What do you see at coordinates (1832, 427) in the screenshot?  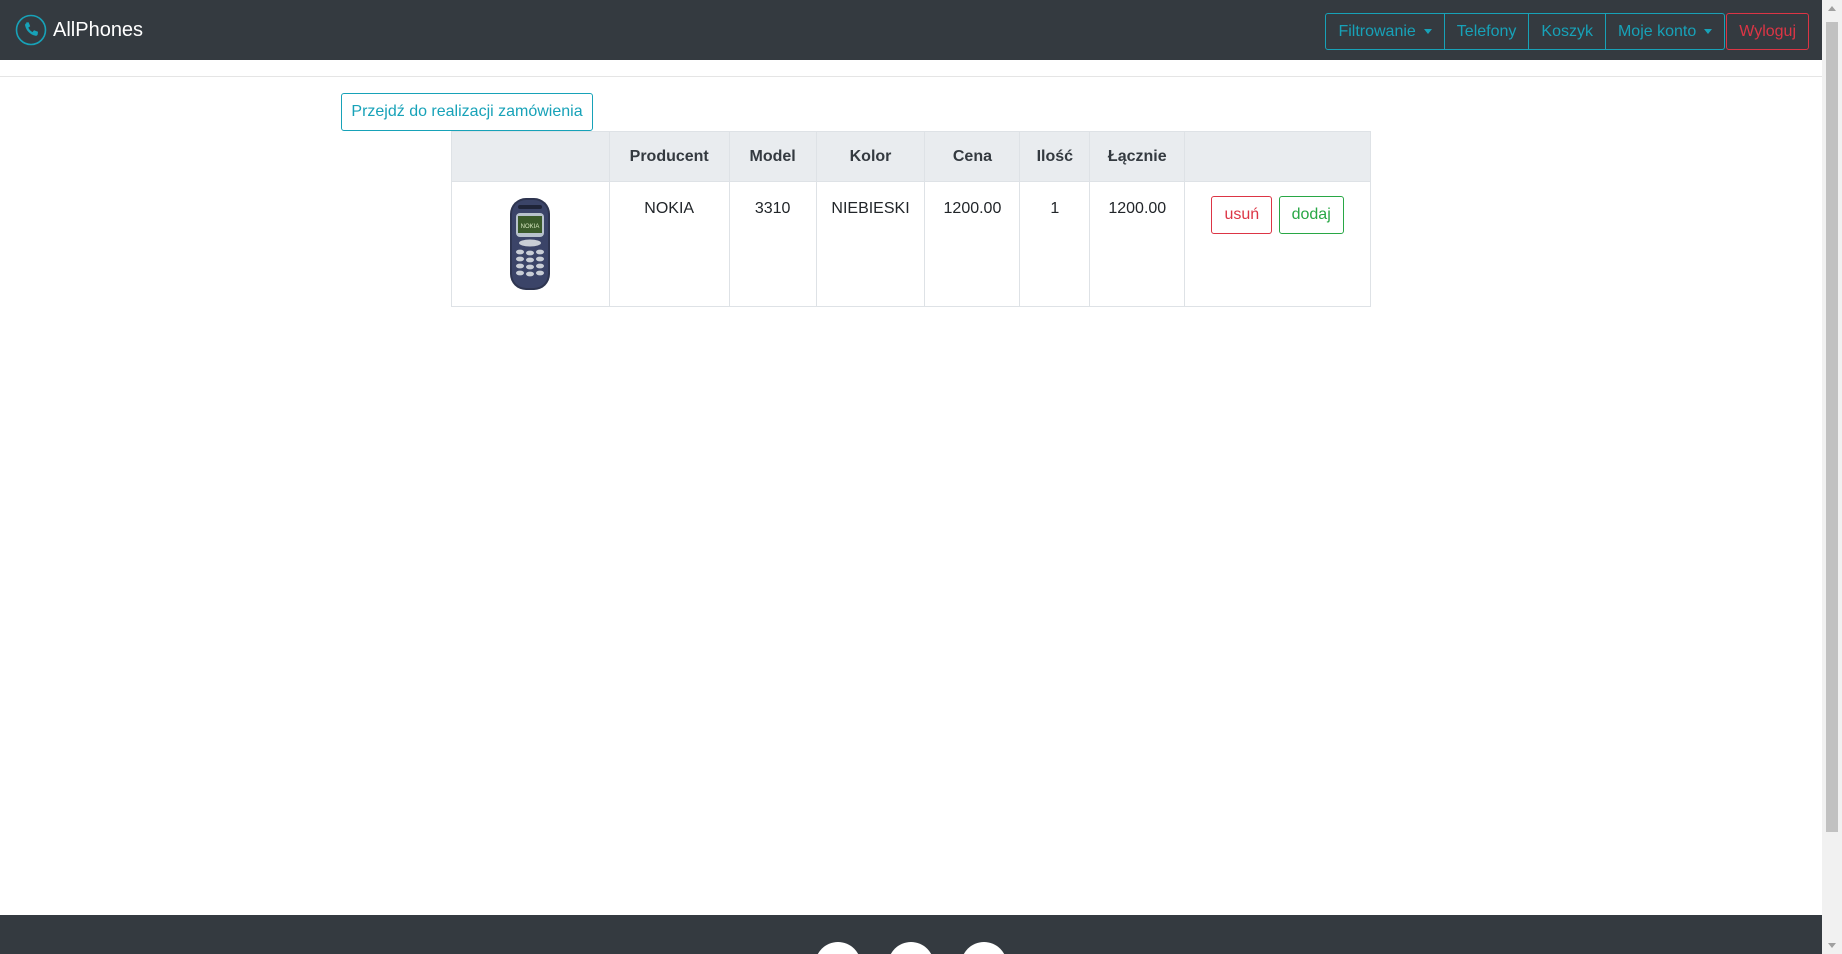 I see `scroll-thumb` at bounding box center [1832, 427].